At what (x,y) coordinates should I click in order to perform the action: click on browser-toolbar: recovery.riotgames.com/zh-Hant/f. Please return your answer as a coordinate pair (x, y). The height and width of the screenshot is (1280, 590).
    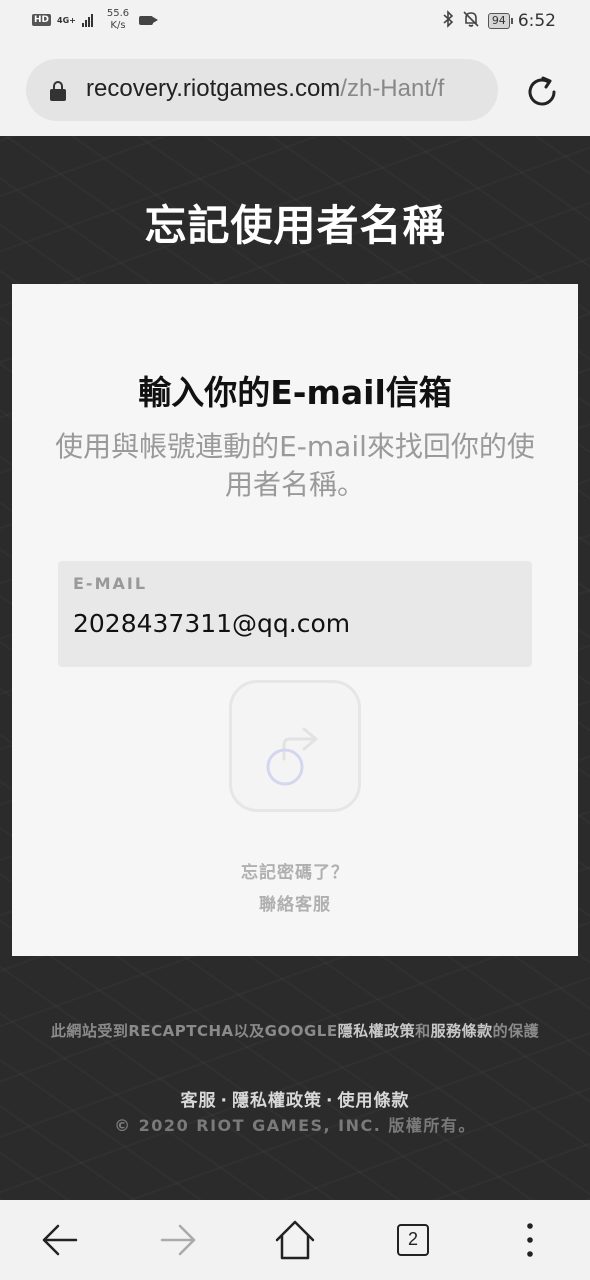
    Looking at the image, I should click on (295, 90).